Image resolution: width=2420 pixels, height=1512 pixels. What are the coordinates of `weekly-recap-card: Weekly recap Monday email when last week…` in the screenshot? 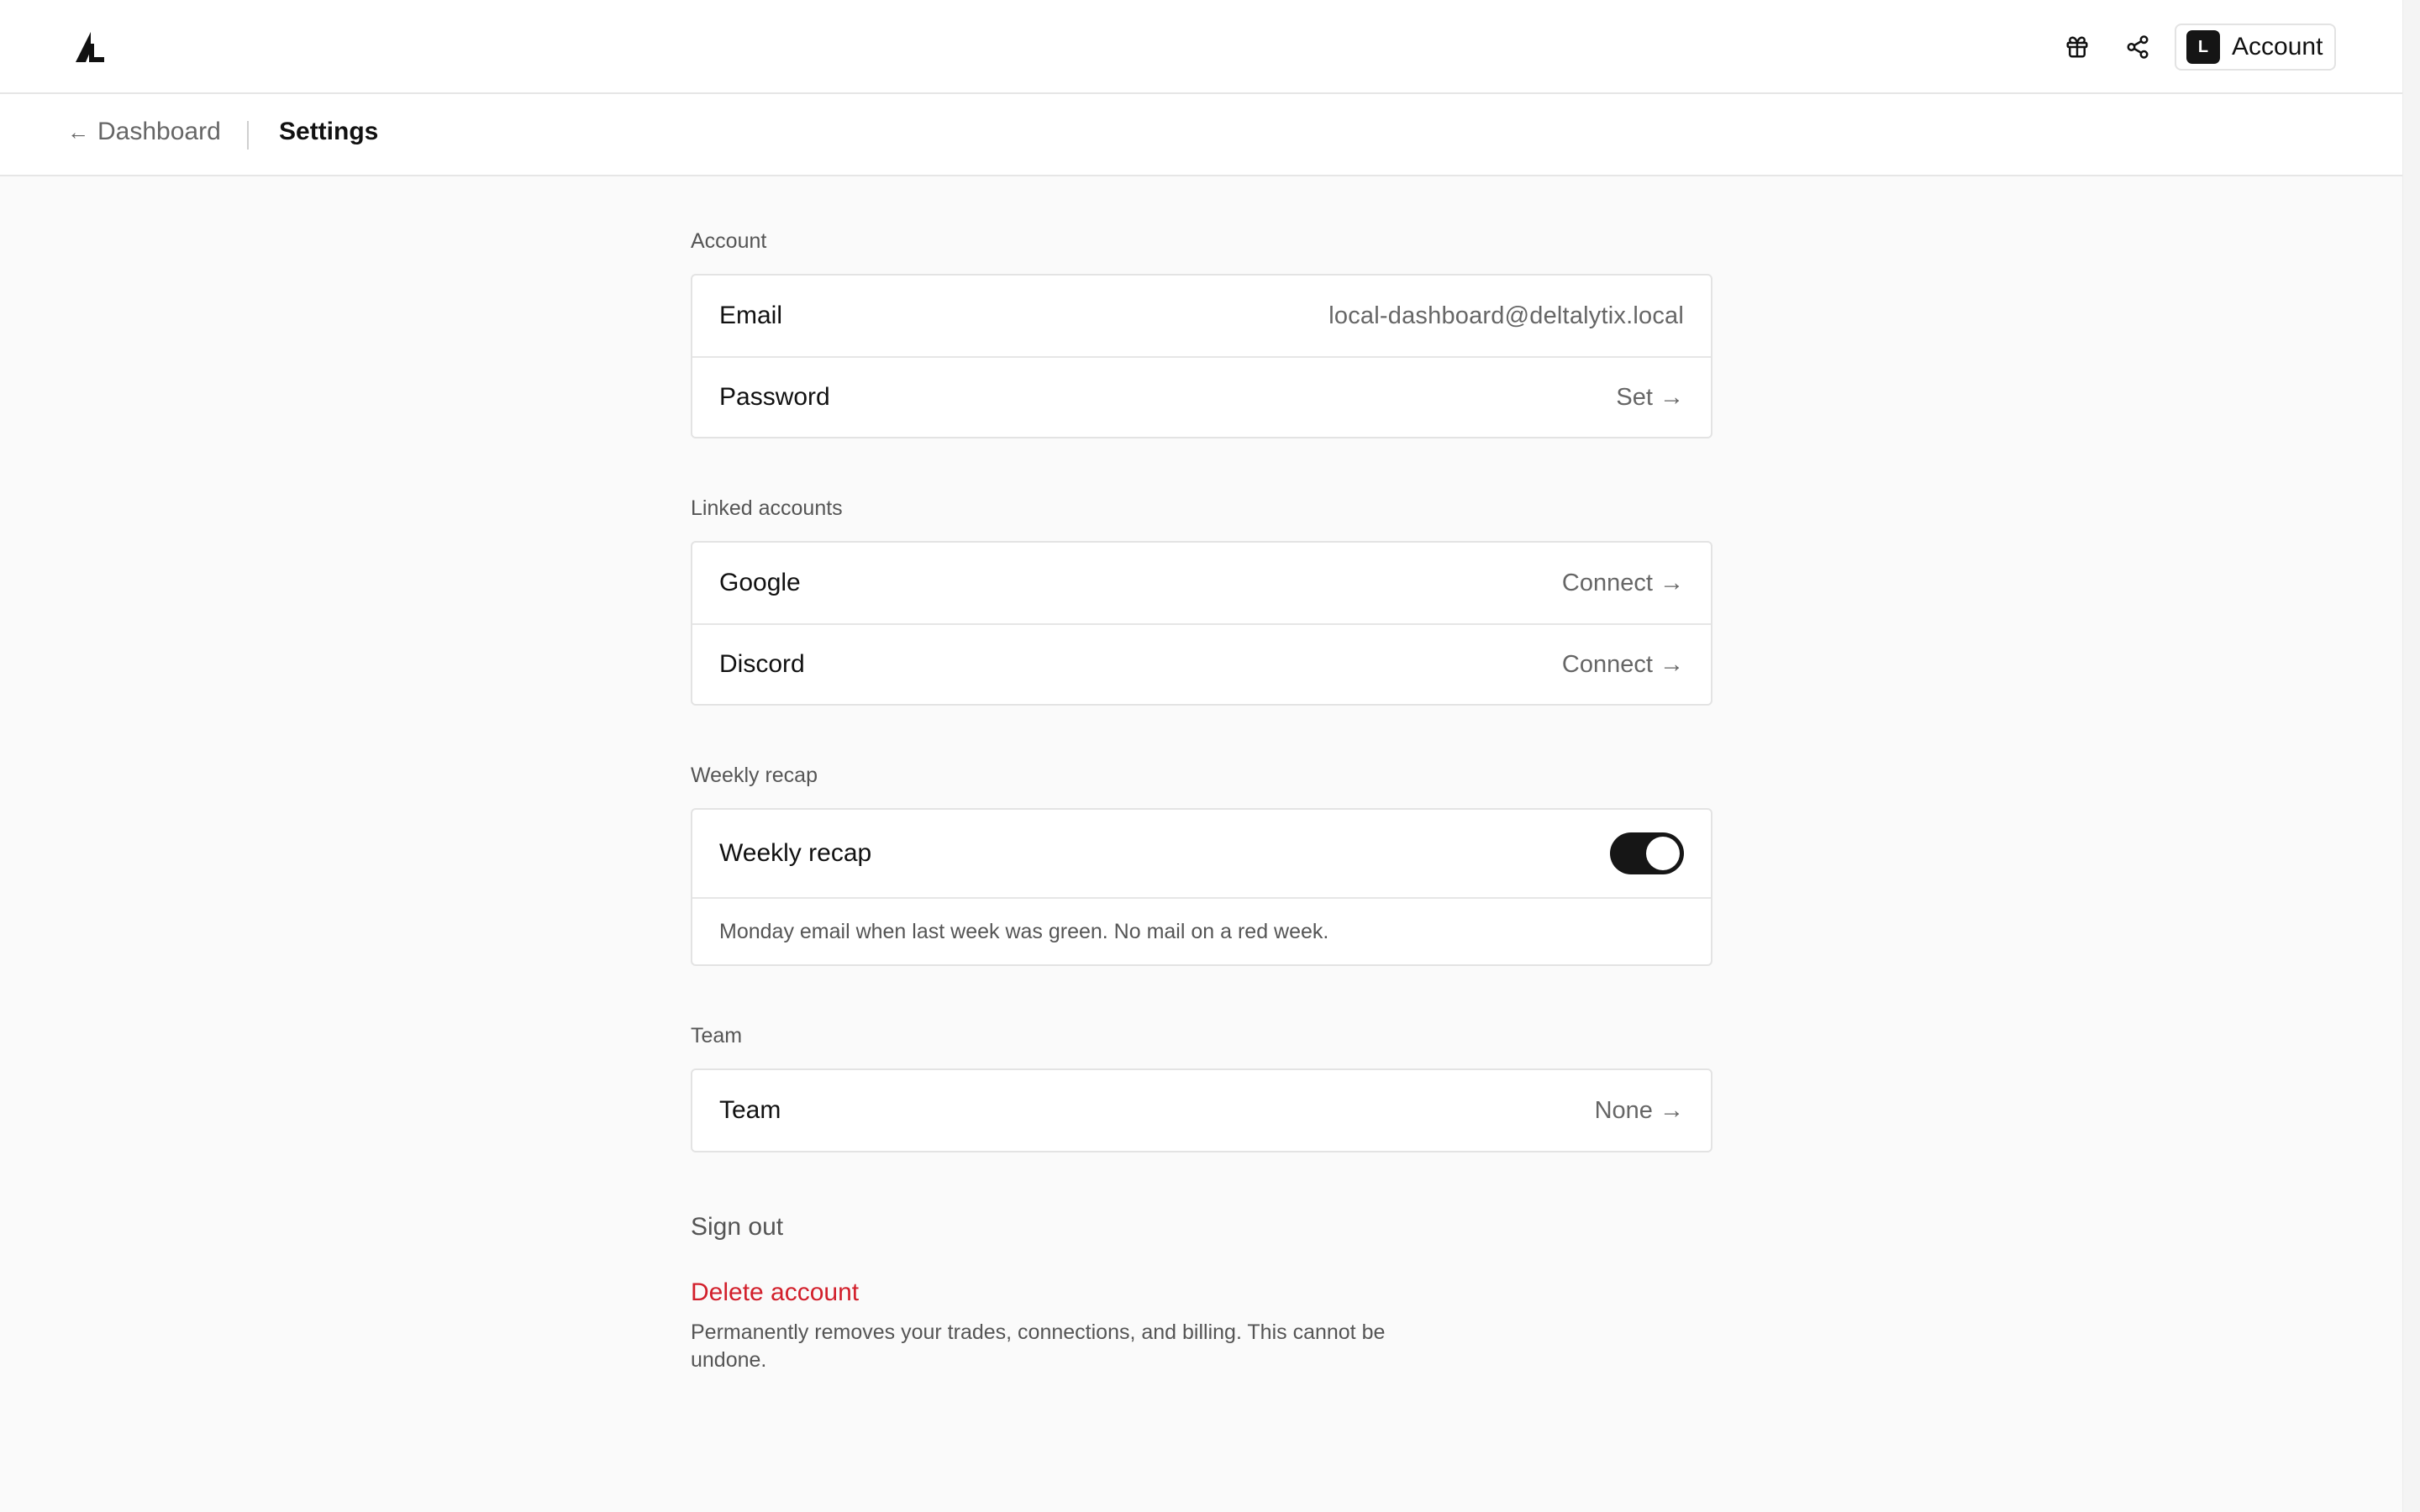 It's located at (1201, 887).